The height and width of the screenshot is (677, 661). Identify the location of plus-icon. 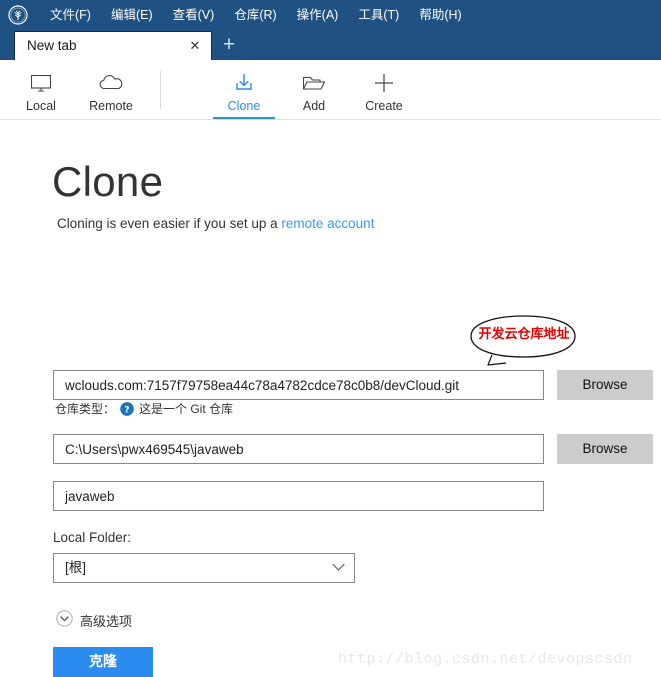
(384, 83).